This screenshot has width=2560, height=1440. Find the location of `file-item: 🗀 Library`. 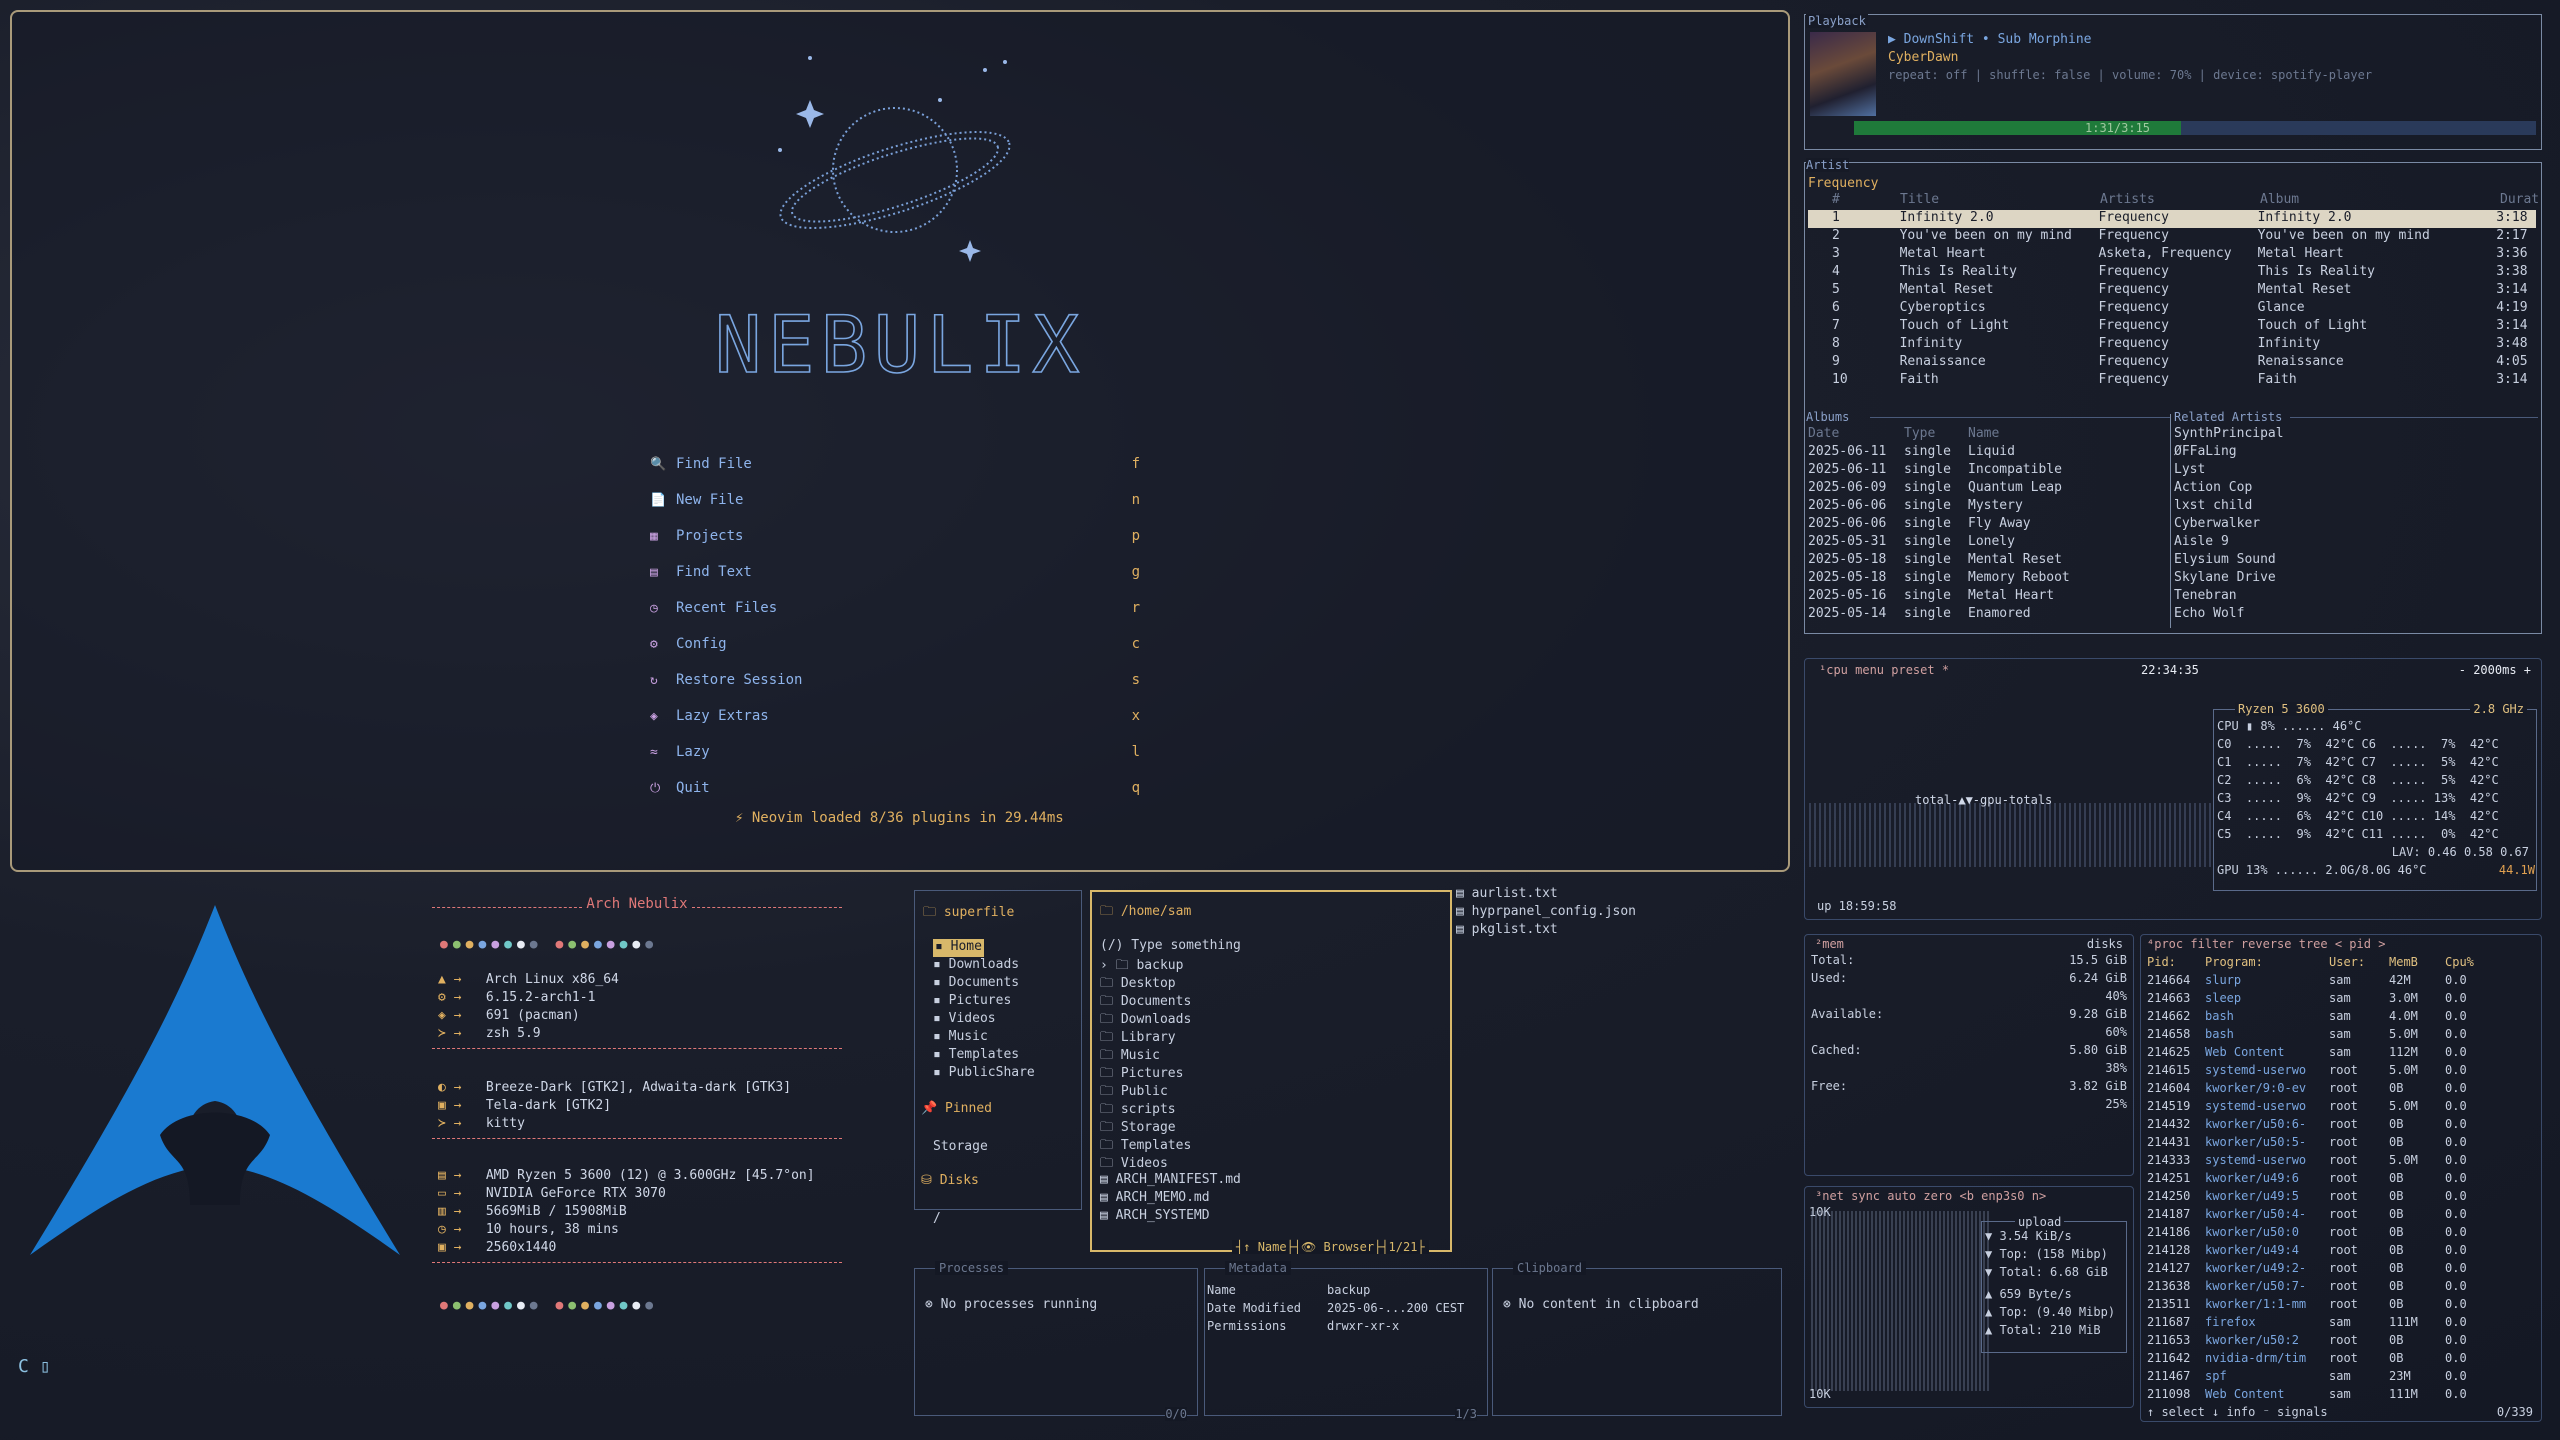

file-item: 🗀 Library is located at coordinates (1170, 1037).